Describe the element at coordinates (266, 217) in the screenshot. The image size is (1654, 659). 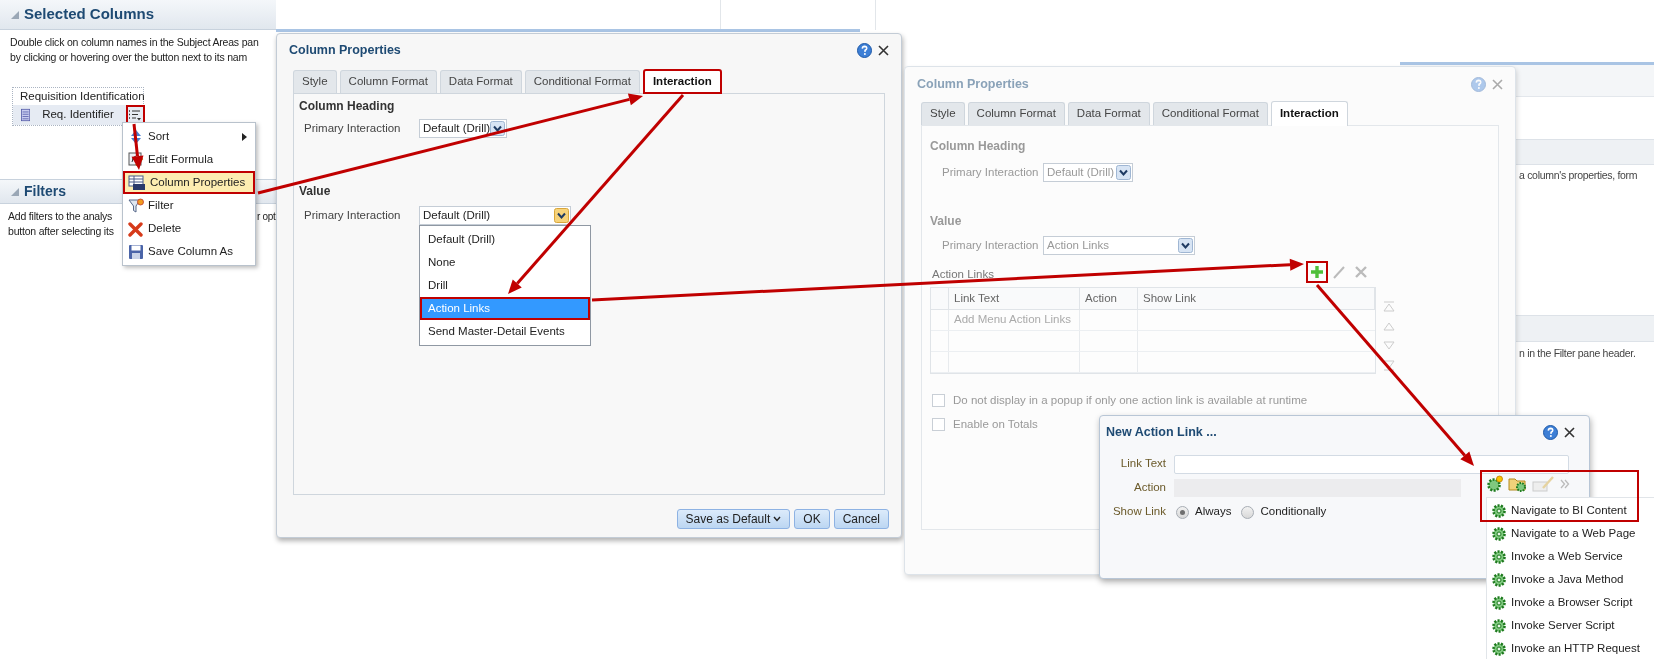
I see `instruction-text: r opt` at that location.